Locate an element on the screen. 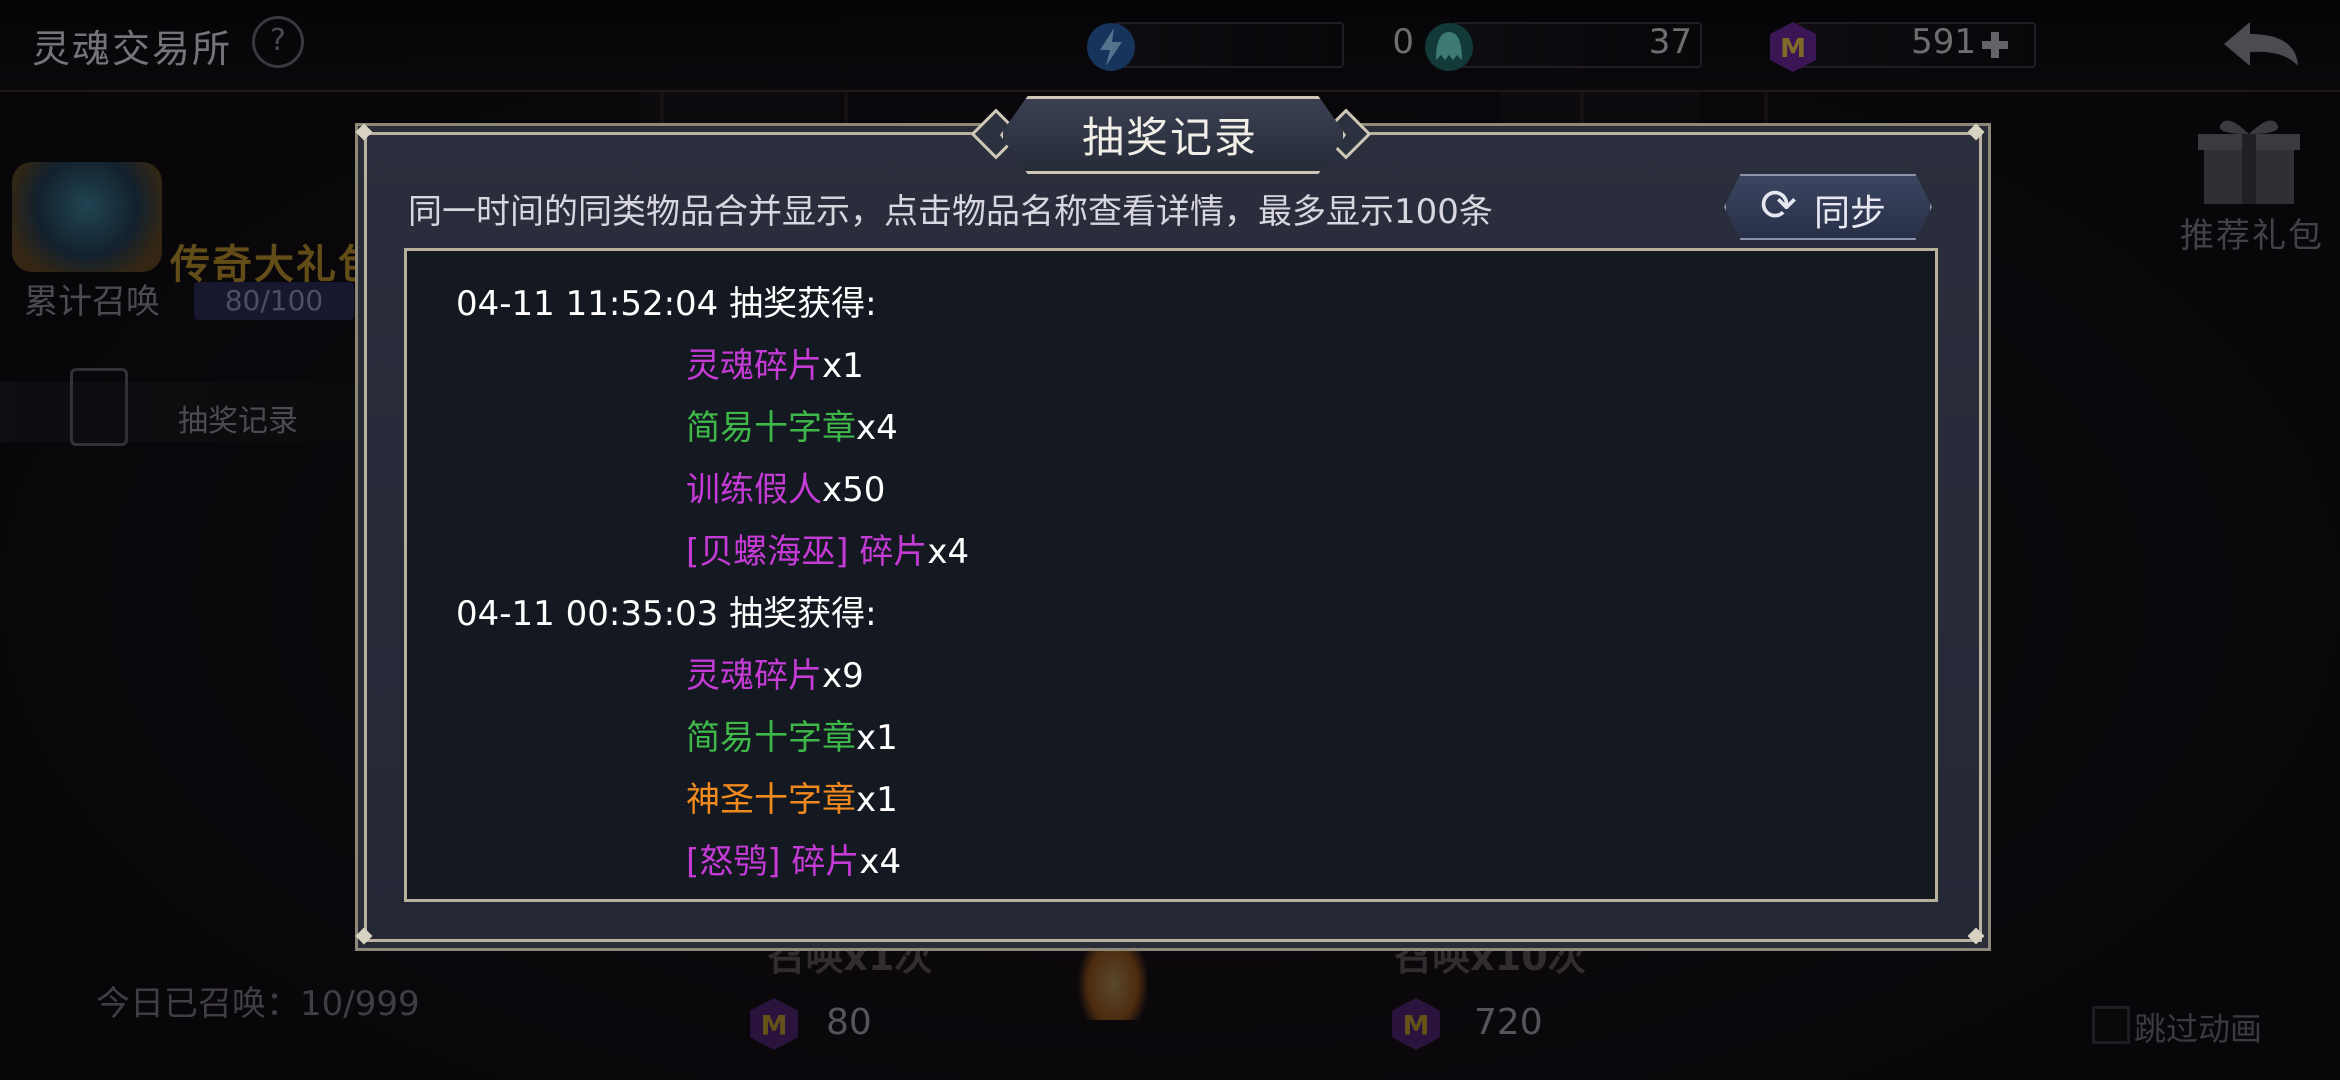 Image resolution: width=2340 pixels, height=1080 pixels. record-item: 简易十字章x4 is located at coordinates (792, 424).